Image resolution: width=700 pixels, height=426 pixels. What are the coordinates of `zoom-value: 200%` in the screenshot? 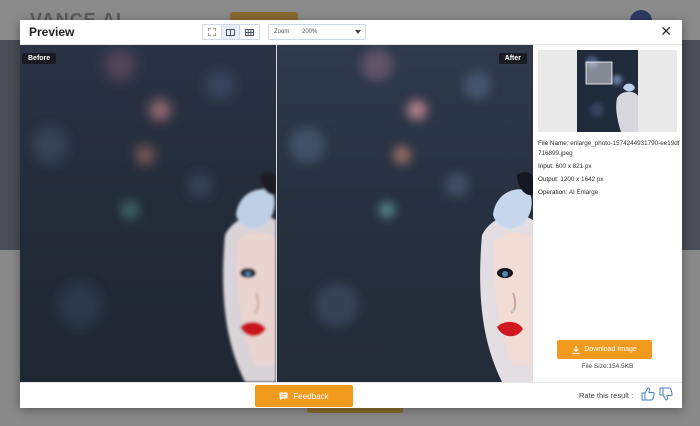 It's located at (310, 32).